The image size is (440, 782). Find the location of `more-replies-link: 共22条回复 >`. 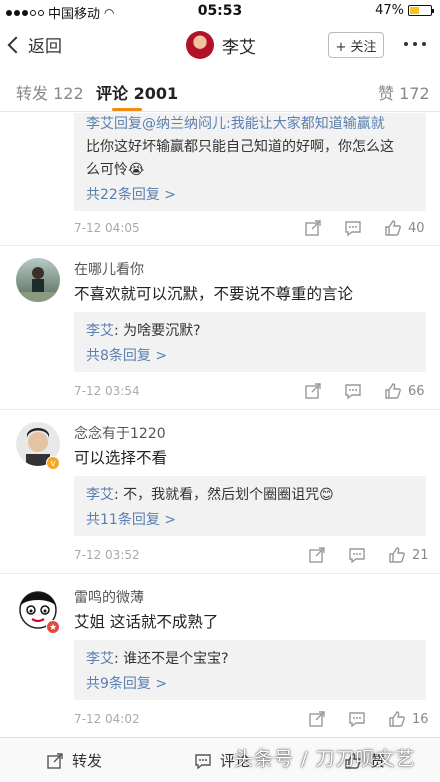

more-replies-link: 共22条回复 > is located at coordinates (131, 194).